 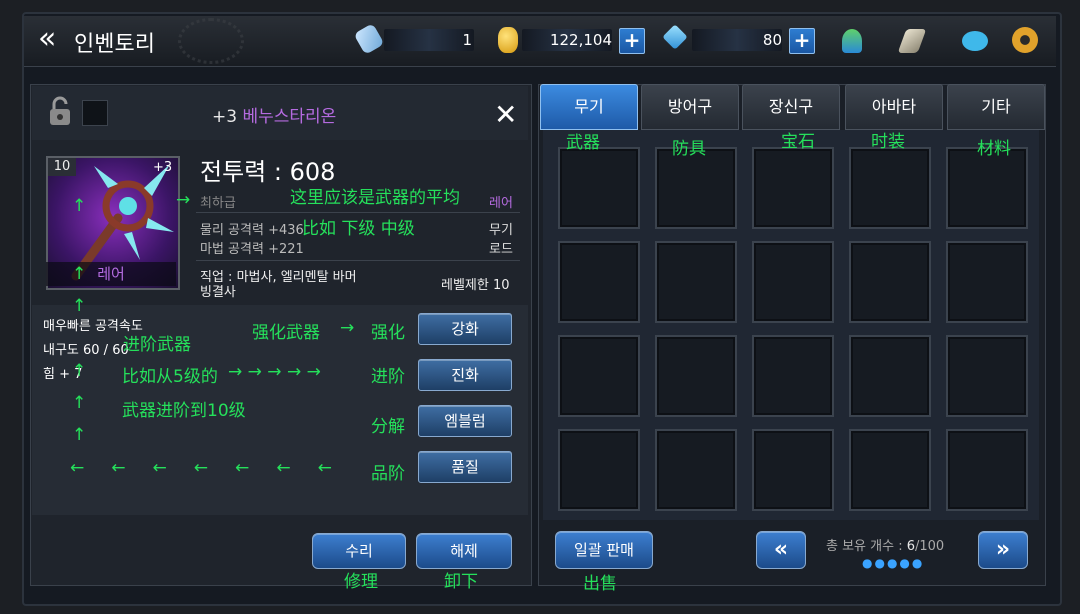 I want to click on gold-value: 122,104, so click(x=580, y=40).